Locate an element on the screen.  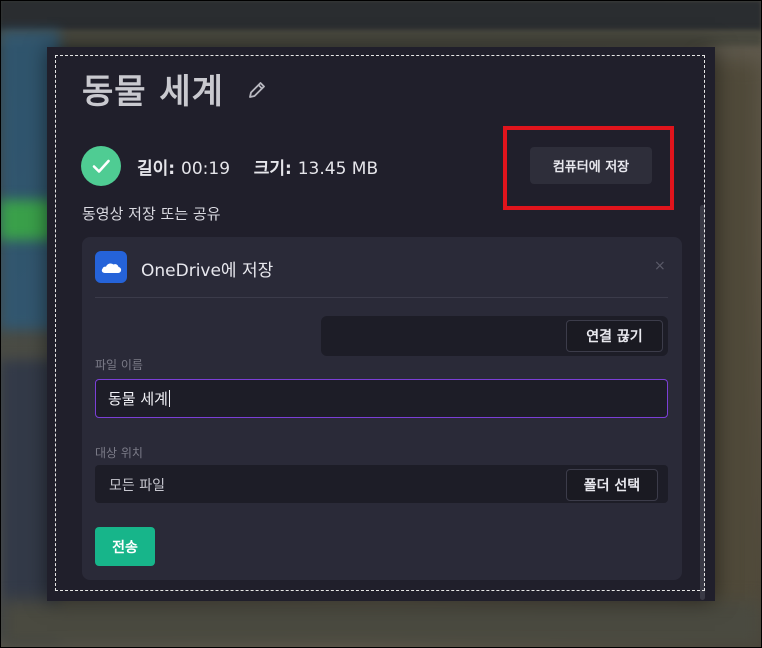
background-strip is located at coordinates (381, 38).